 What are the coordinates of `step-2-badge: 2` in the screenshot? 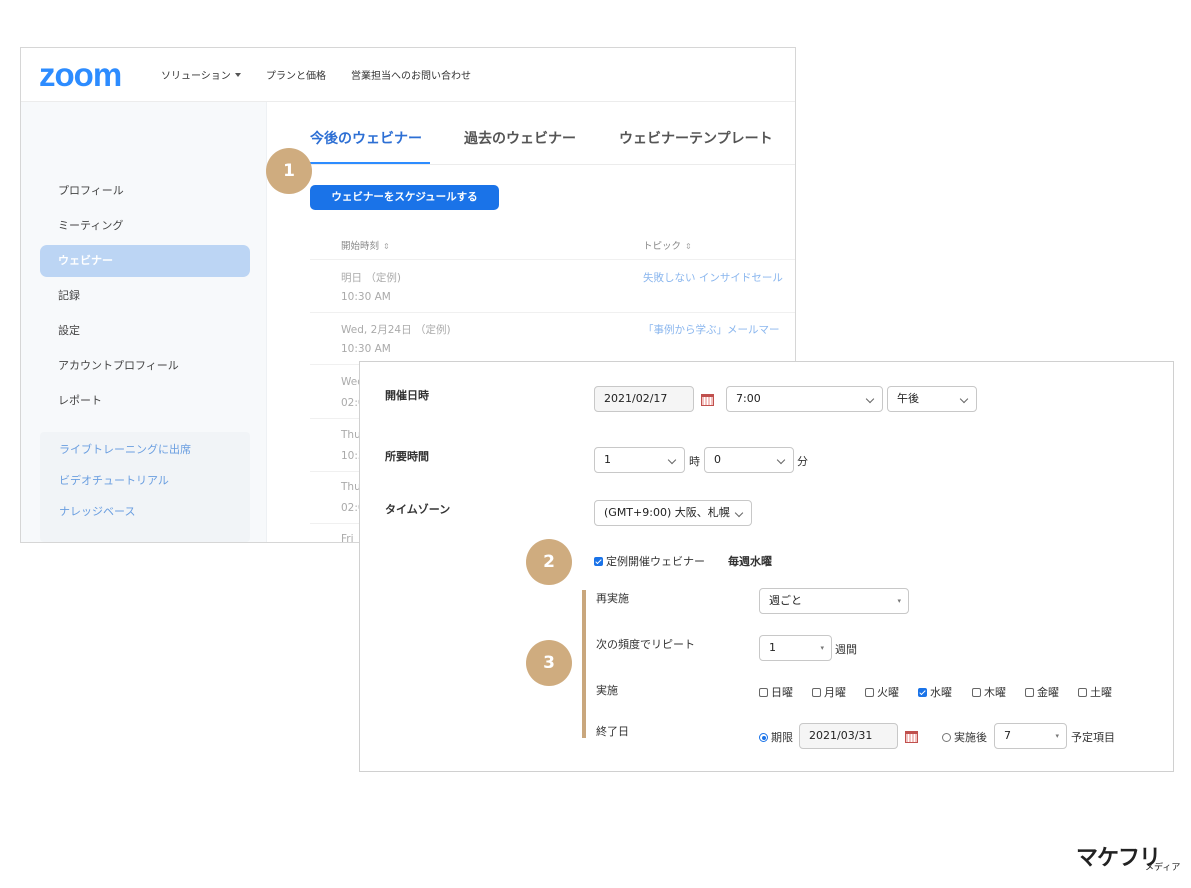 It's located at (549, 562).